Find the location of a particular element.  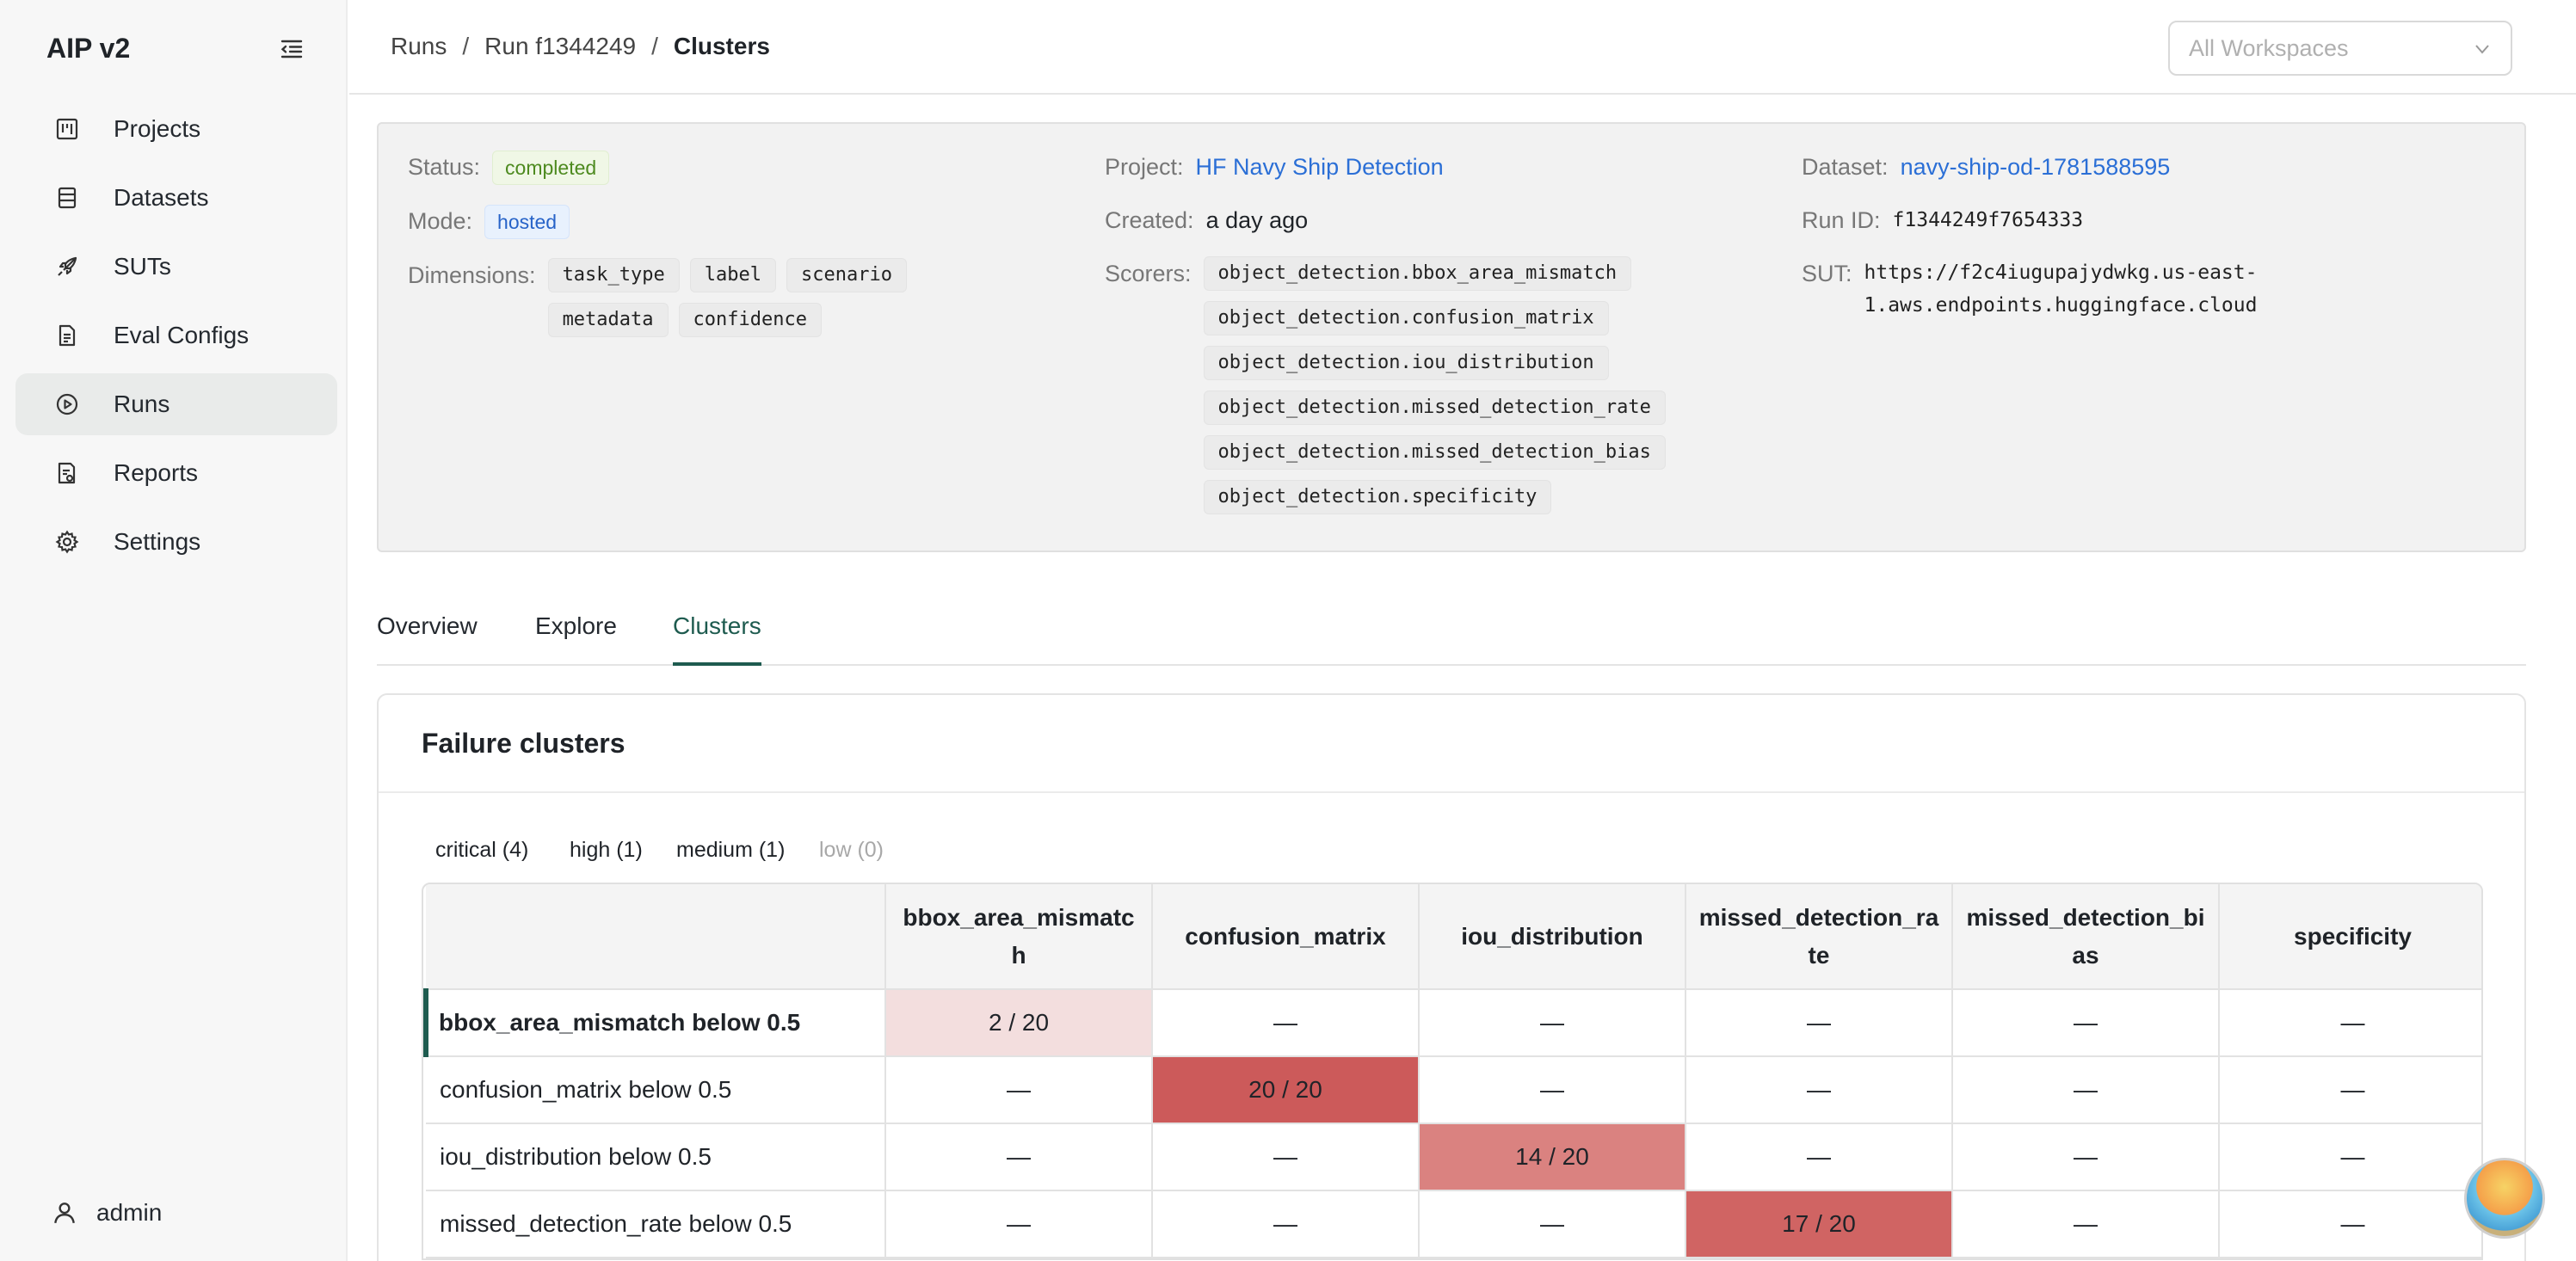

mode-label: Mode: is located at coordinates (441, 221).